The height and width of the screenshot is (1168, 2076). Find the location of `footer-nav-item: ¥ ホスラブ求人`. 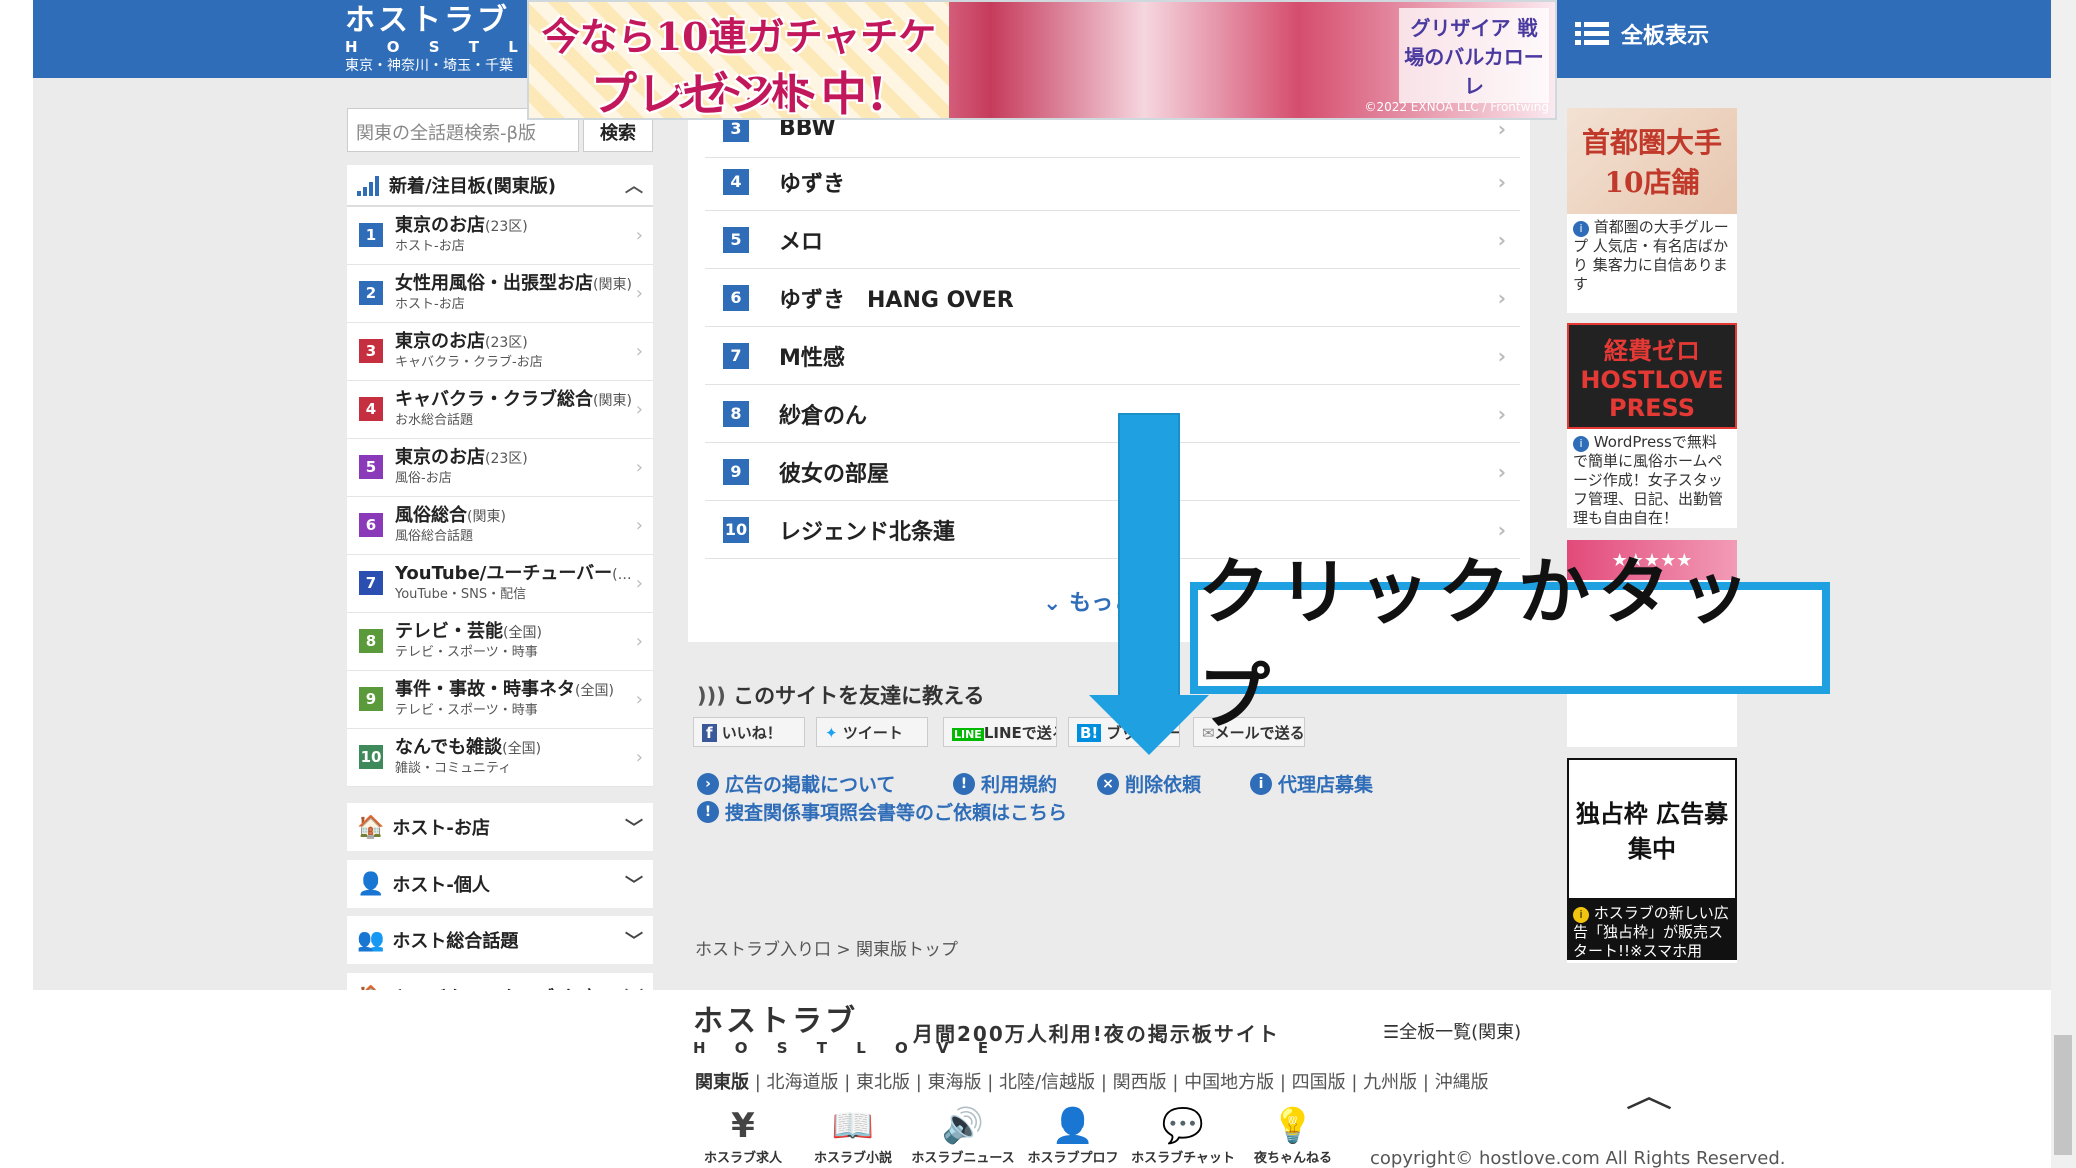

footer-nav-item: ¥ ホスラブ求人 is located at coordinates (743, 1135).